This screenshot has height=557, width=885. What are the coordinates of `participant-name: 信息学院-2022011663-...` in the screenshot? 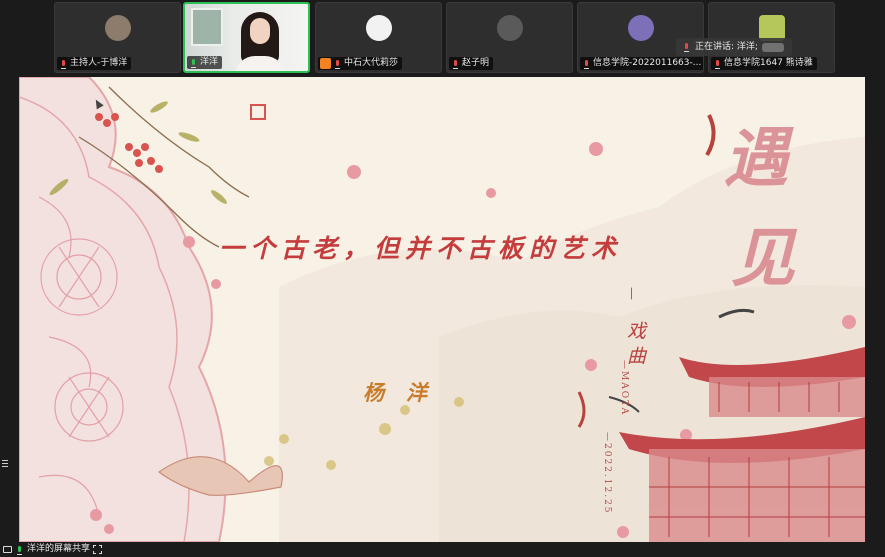 It's located at (647, 63).